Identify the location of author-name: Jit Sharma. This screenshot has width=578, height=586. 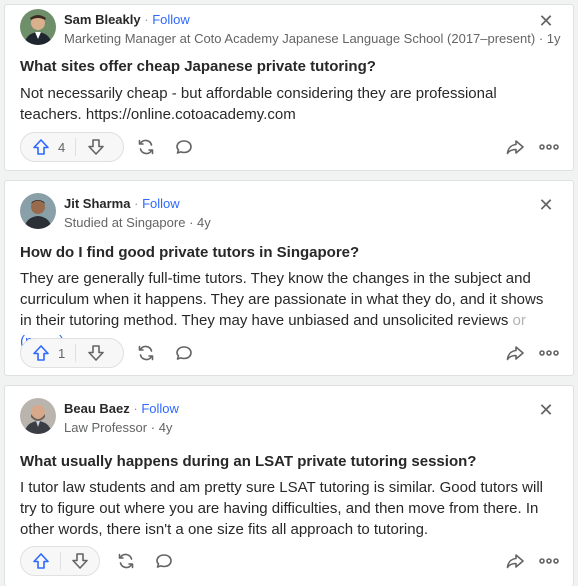
(97, 203).